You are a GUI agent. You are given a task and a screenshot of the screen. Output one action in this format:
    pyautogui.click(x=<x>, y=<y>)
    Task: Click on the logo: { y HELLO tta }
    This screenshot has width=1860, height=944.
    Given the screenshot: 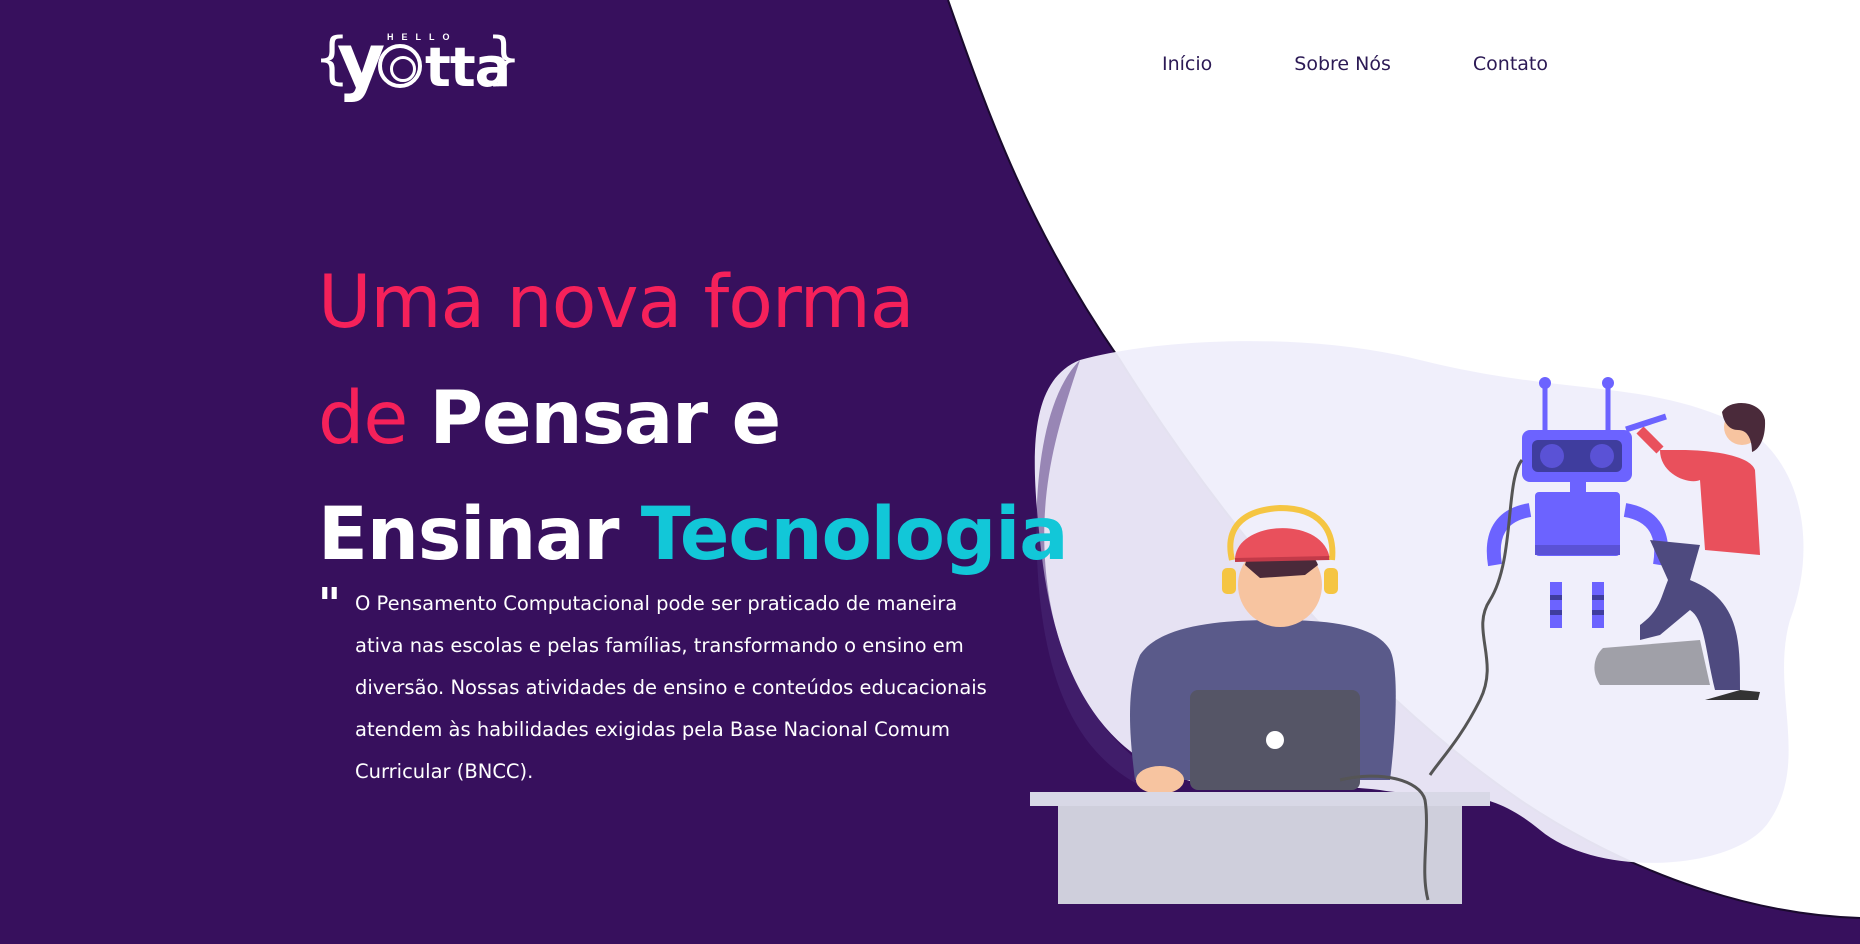 What is the action you would take?
    pyautogui.click(x=418, y=63)
    